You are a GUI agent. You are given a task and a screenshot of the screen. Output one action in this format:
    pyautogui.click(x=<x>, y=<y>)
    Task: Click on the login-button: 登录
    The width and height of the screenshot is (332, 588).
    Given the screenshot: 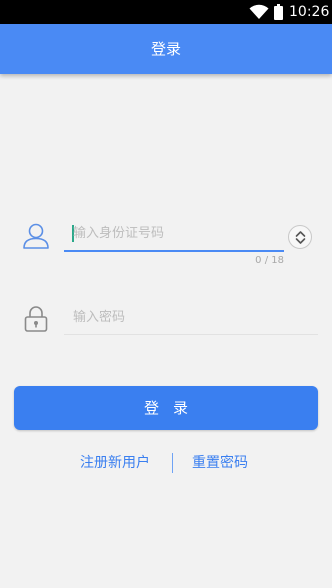 What is the action you would take?
    pyautogui.click(x=166, y=408)
    